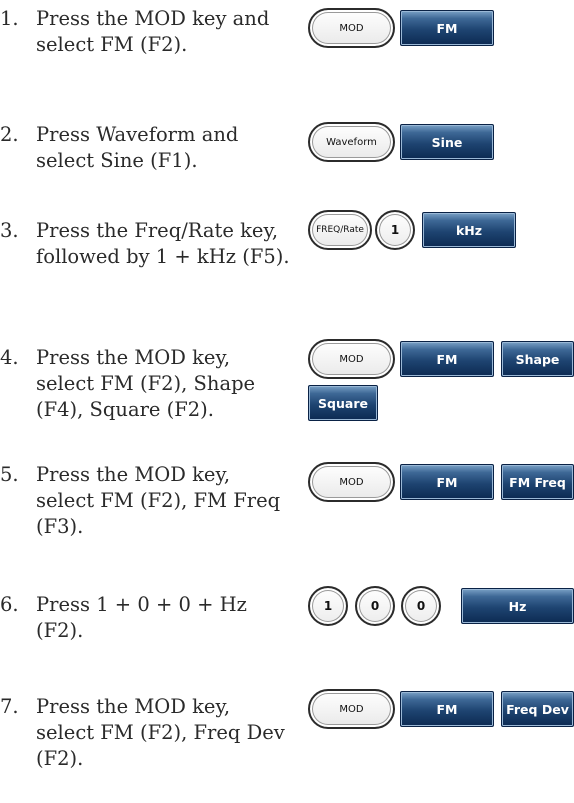  Describe the element at coordinates (343, 403) in the screenshot. I see `square-softkey: Square` at that location.